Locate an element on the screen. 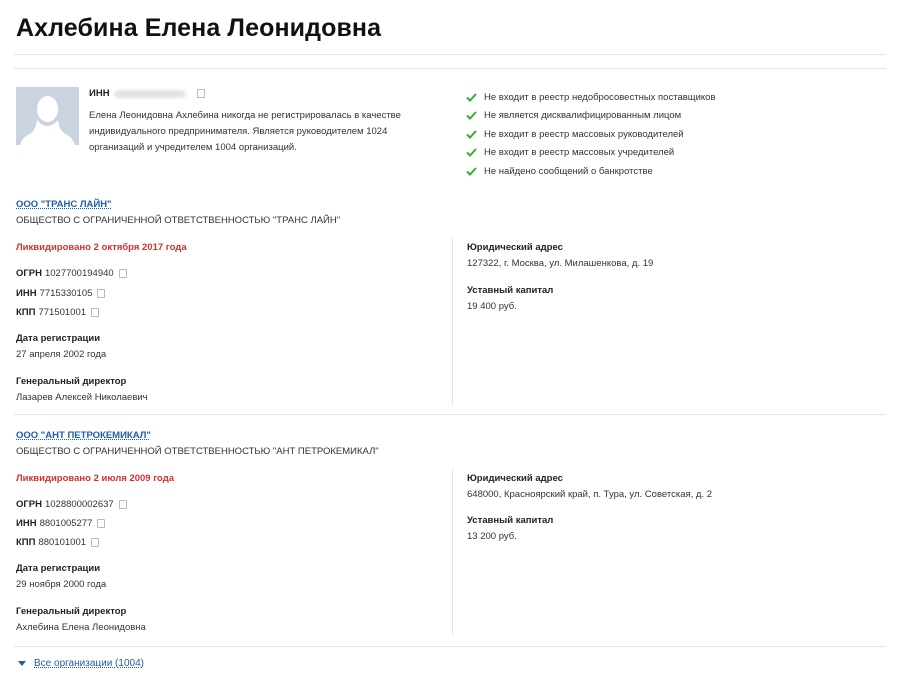  director-value: Лазарев Алексей Николаевич is located at coordinates (82, 397).